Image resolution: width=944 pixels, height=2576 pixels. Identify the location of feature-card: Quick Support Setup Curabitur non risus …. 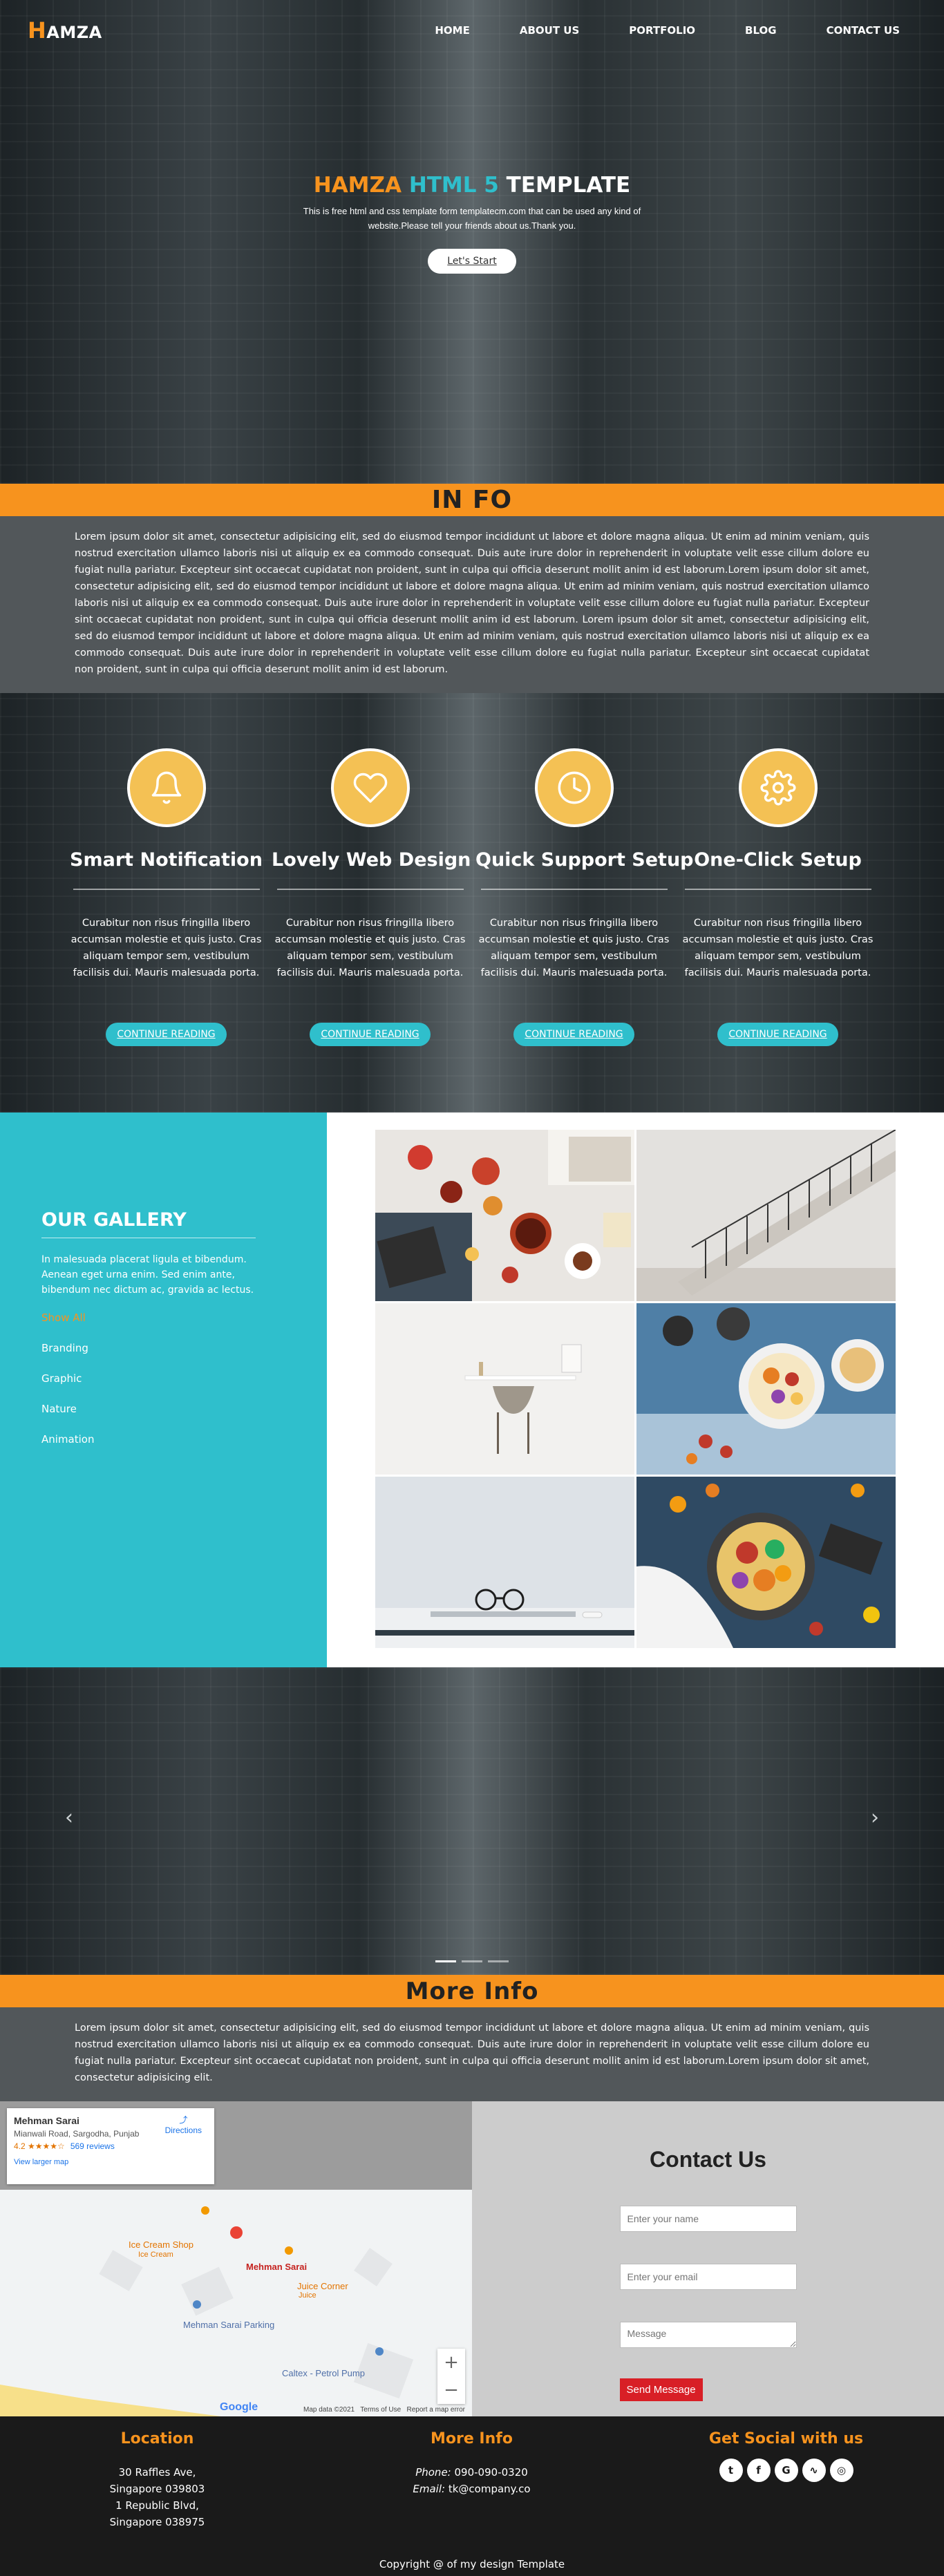
(584, 897).